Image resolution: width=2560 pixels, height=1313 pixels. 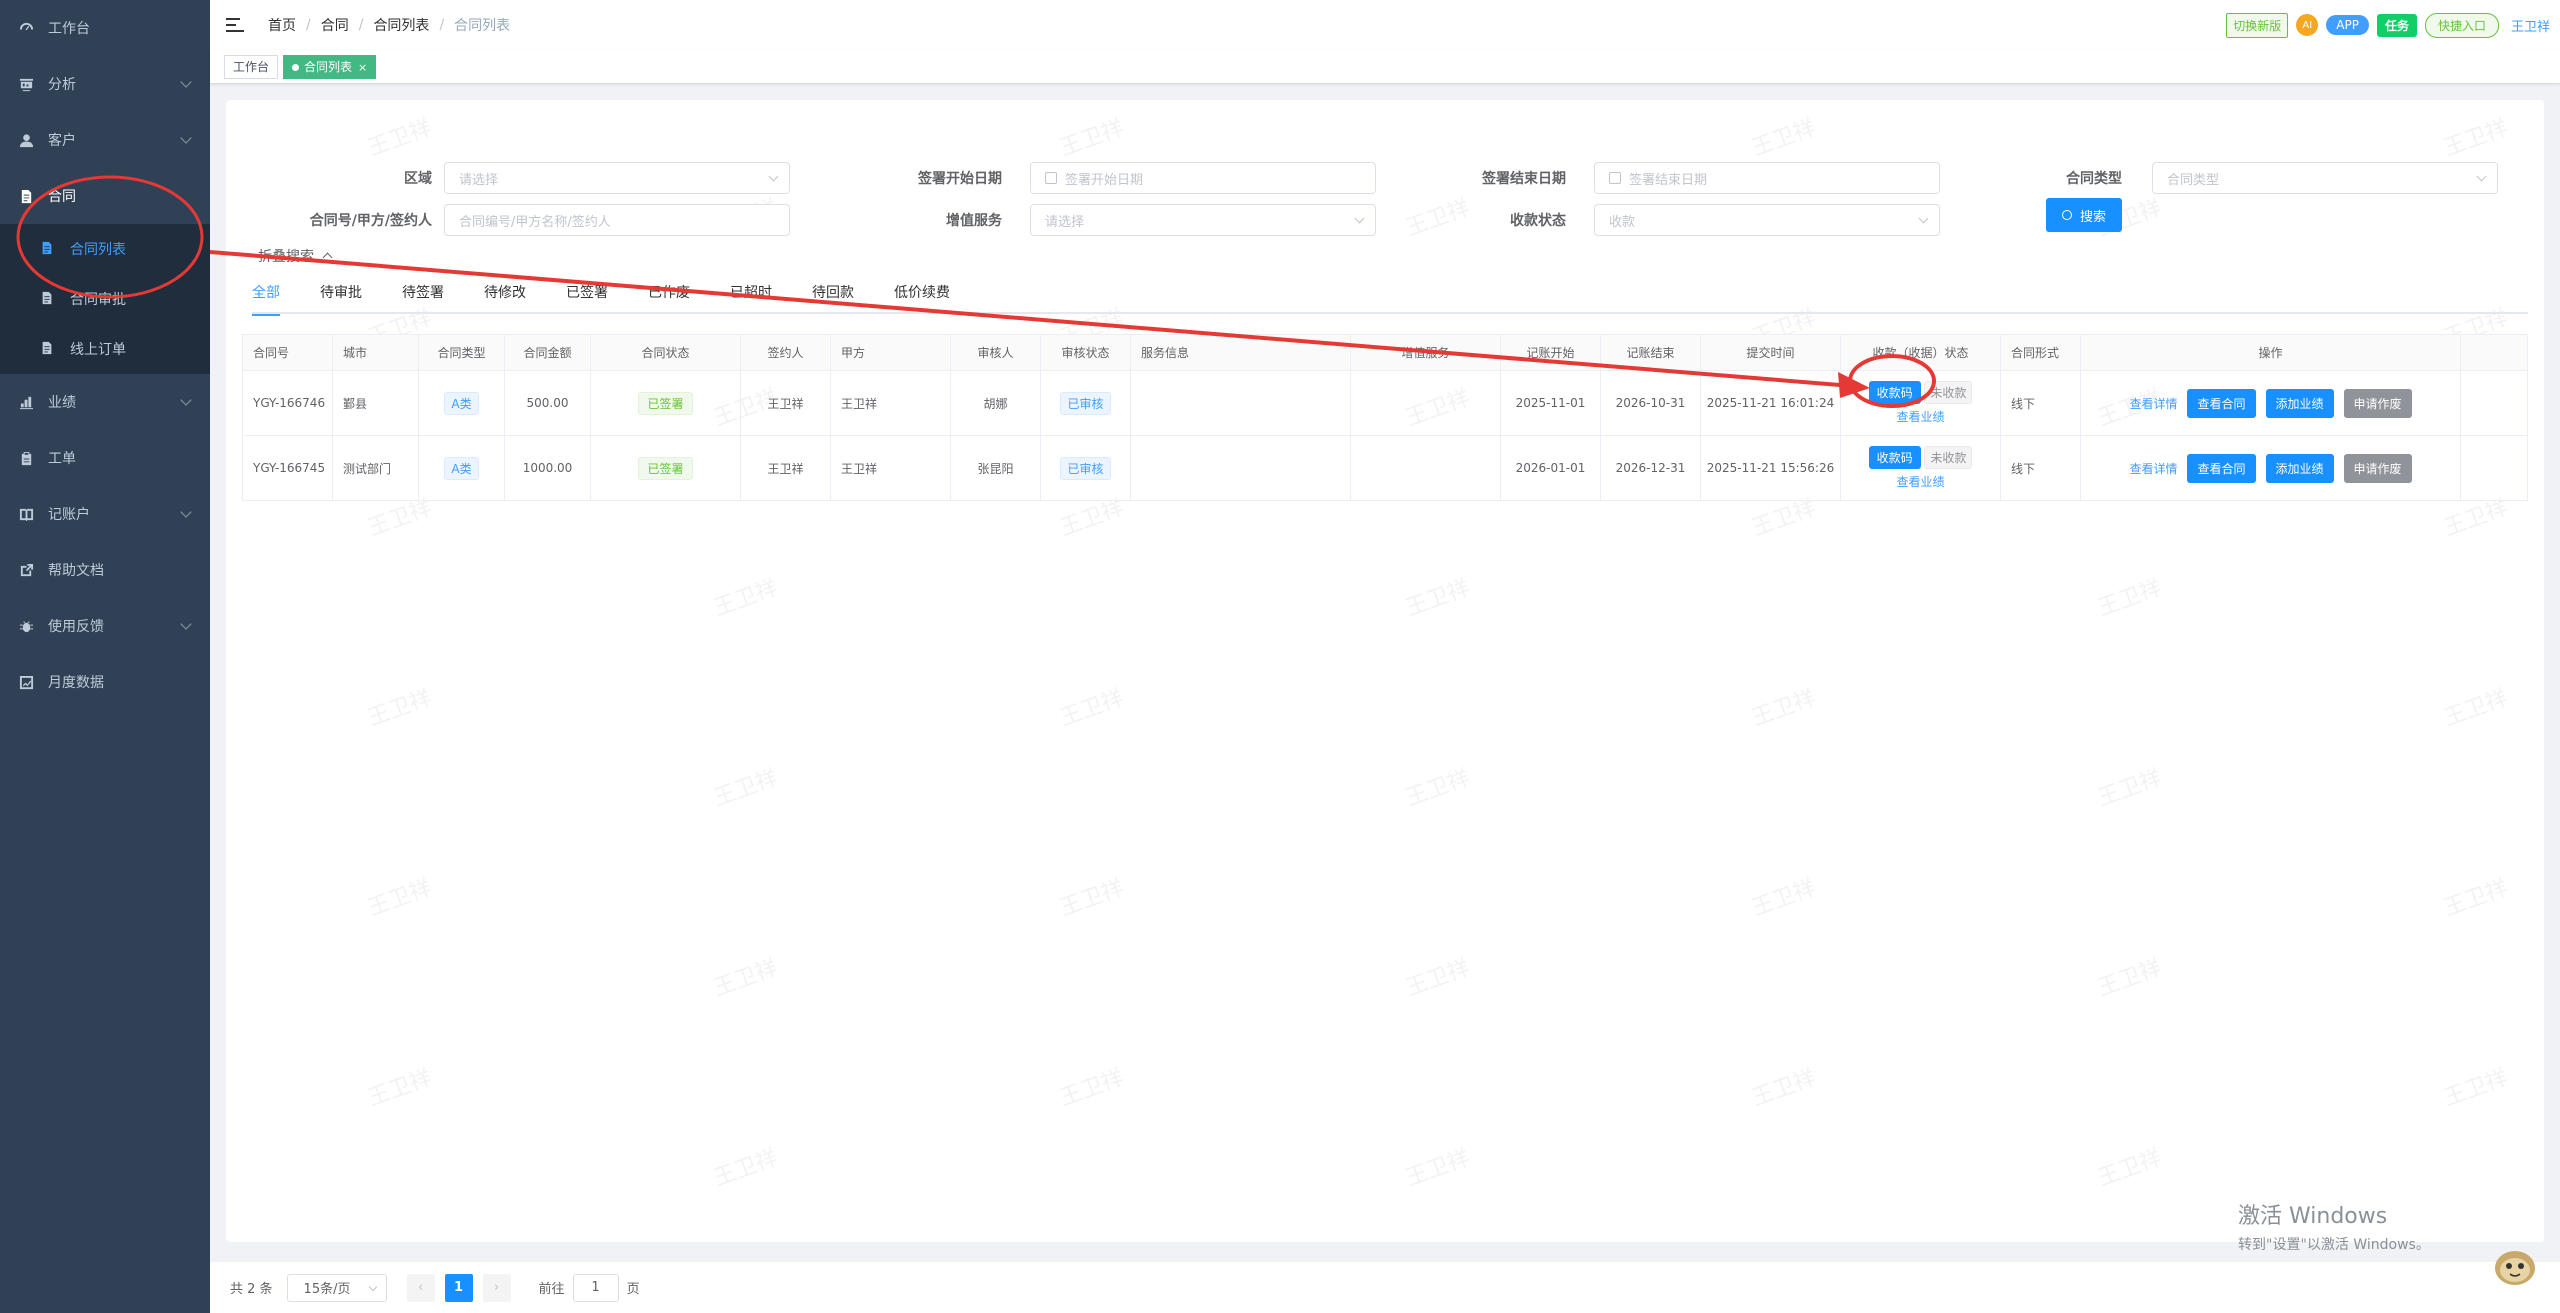 What do you see at coordinates (105, 570) in the screenshot?
I see `sidebar-item-help: 帮助文档` at bounding box center [105, 570].